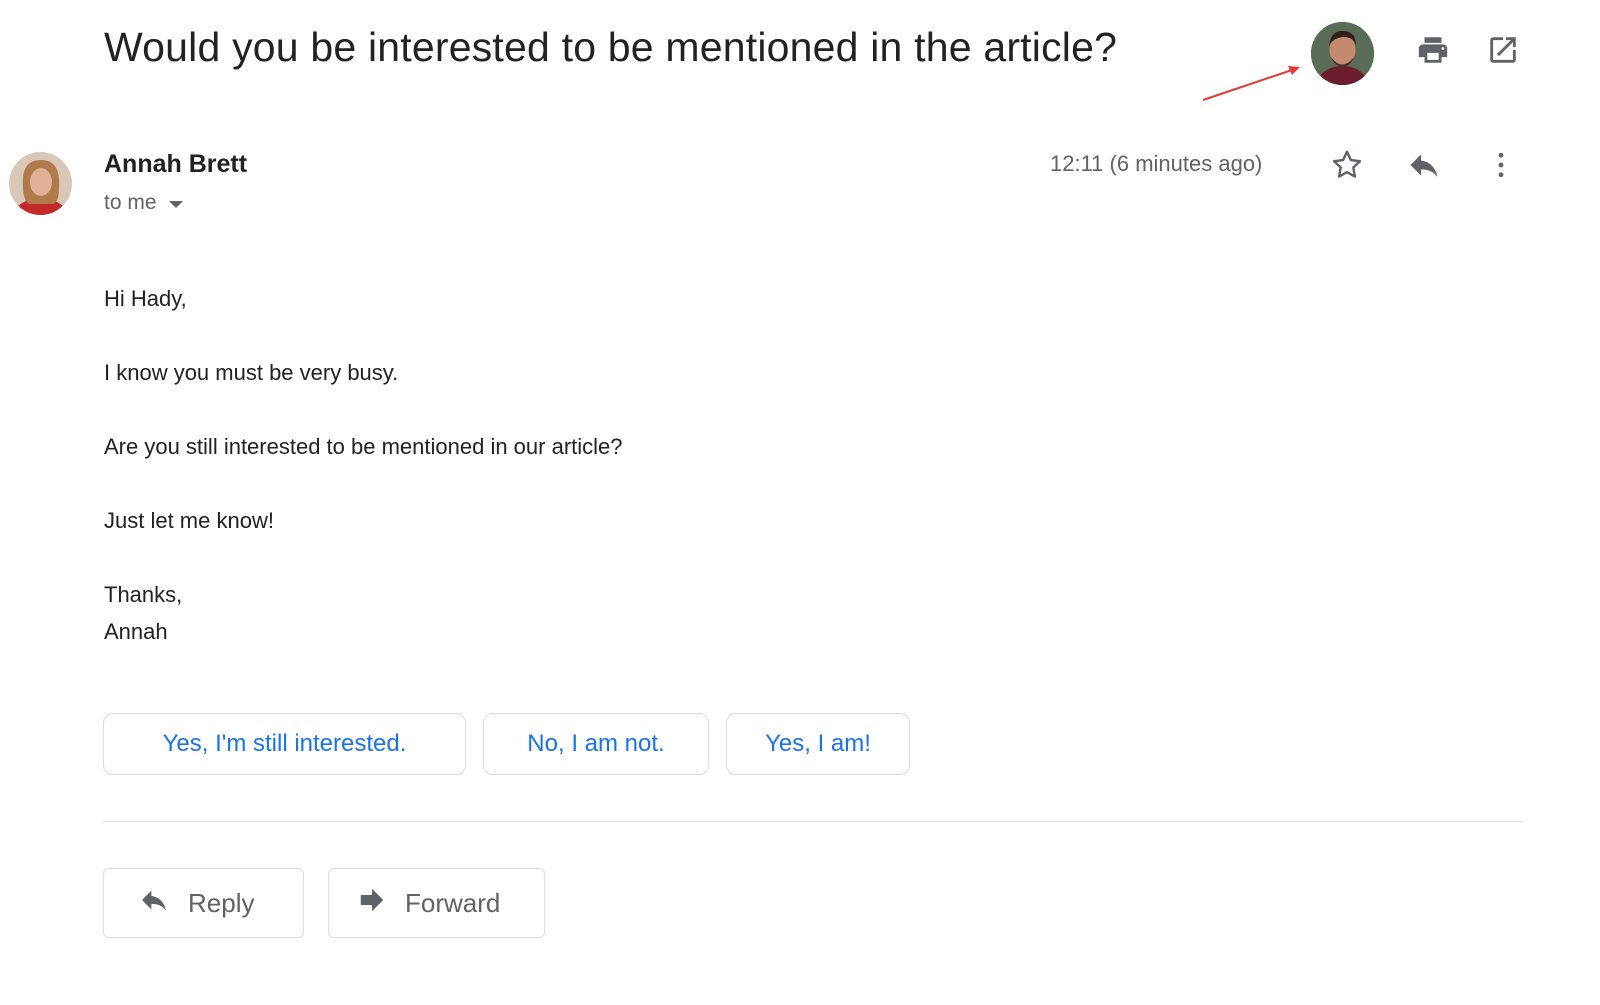  I want to click on body-line: Just let me know!, so click(189, 520).